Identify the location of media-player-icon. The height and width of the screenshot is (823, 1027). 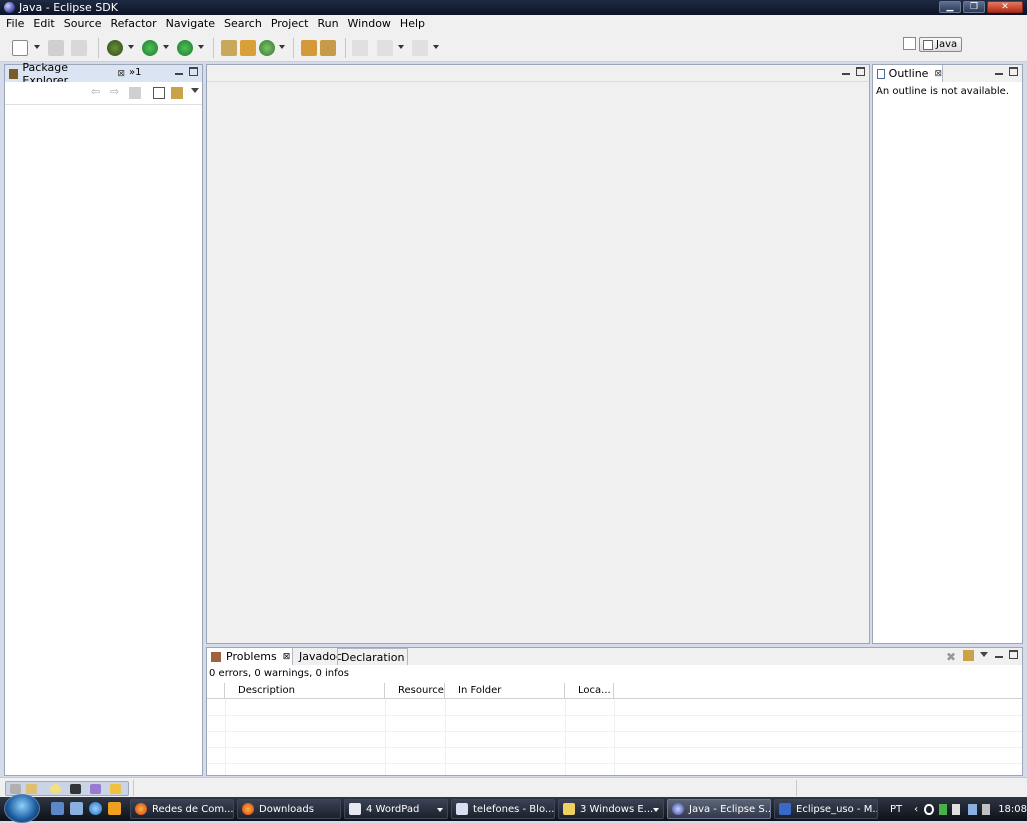
(114, 808).